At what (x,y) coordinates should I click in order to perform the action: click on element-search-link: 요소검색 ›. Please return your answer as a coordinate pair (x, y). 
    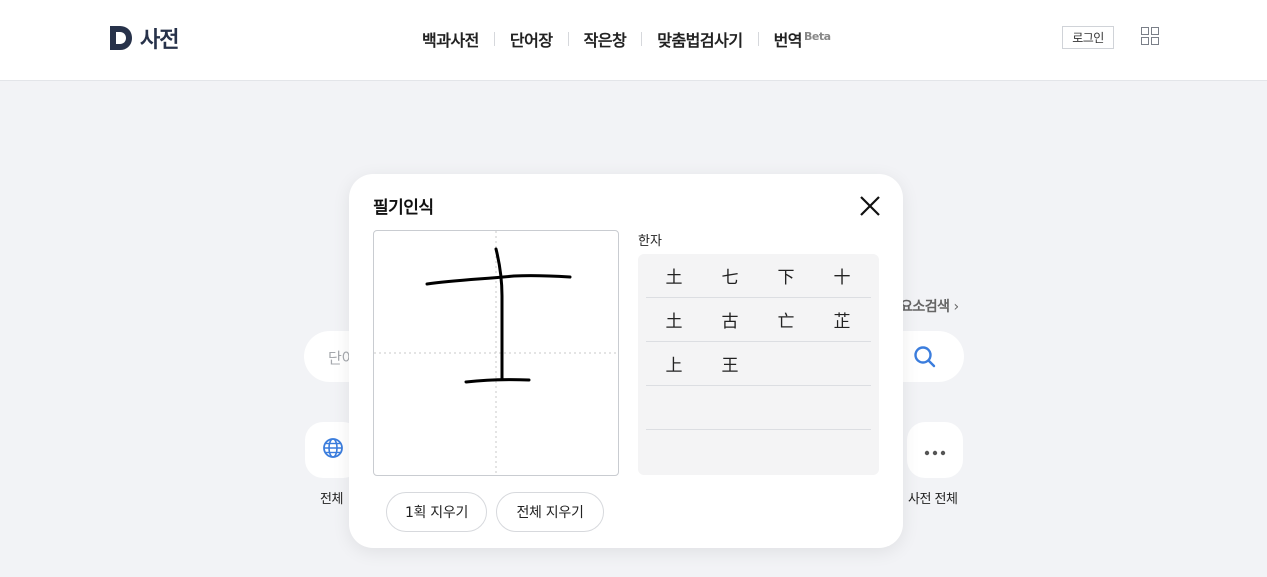
    Looking at the image, I should click on (929, 306).